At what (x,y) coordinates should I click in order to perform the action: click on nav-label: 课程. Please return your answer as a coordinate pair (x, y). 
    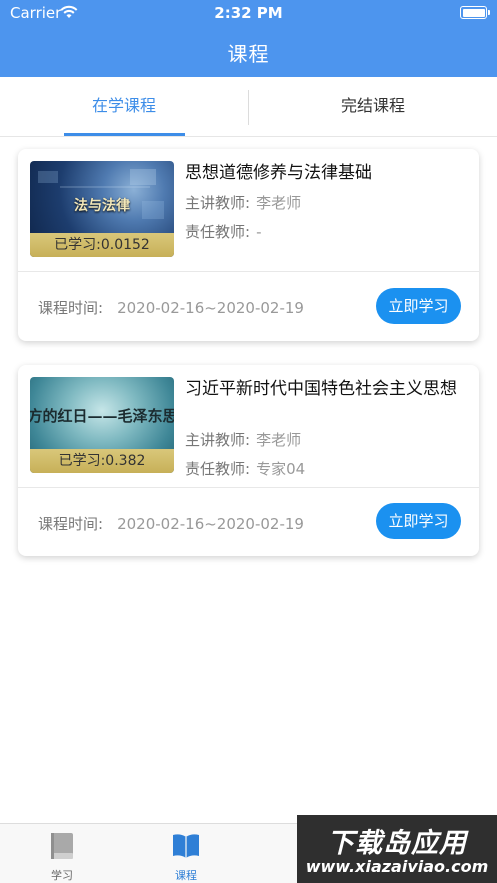
    Looking at the image, I should click on (186, 875).